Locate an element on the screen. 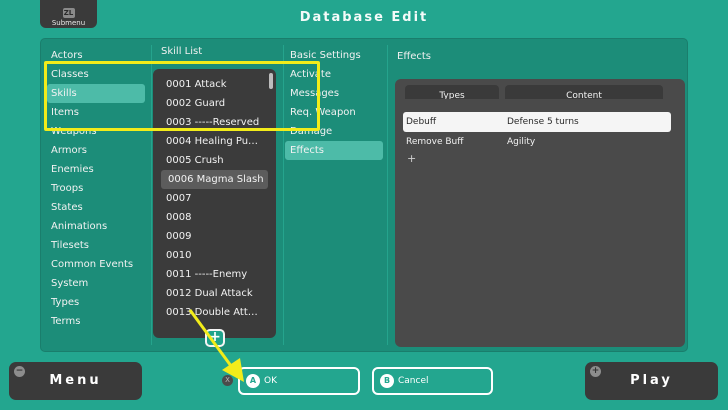 The width and height of the screenshot is (728, 410). cancel-button: B Cancel is located at coordinates (432, 381).